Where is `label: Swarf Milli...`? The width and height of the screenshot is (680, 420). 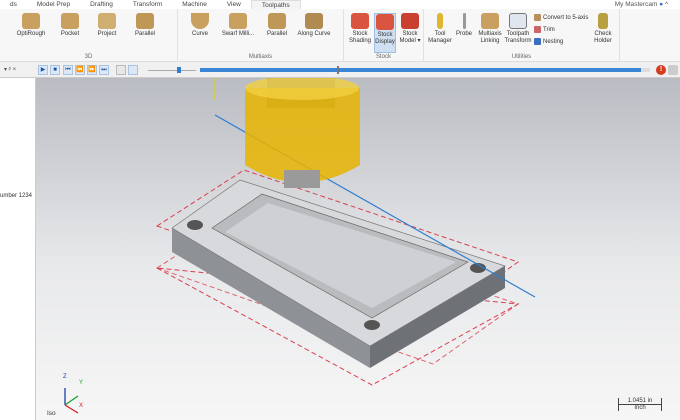
label: Swarf Milli... is located at coordinates (238, 34).